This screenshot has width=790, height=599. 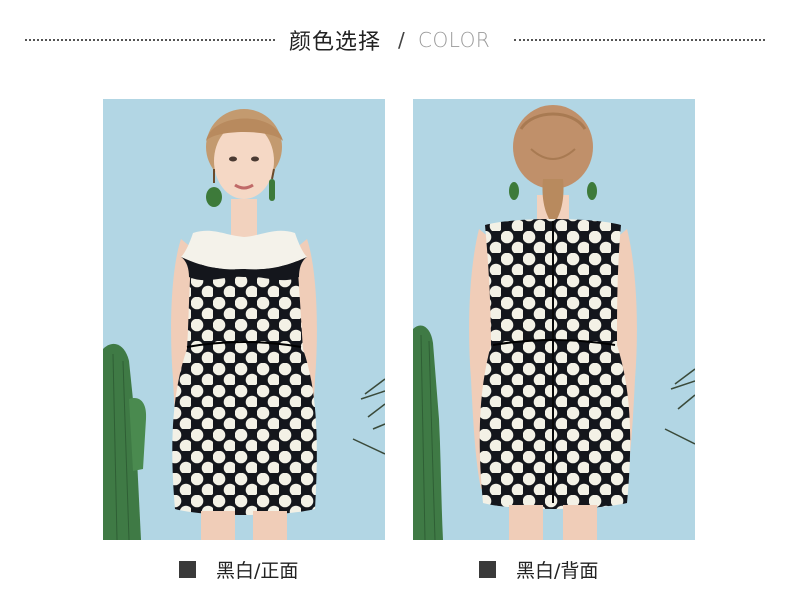 I want to click on header-rule-left, so click(x=150, y=40).